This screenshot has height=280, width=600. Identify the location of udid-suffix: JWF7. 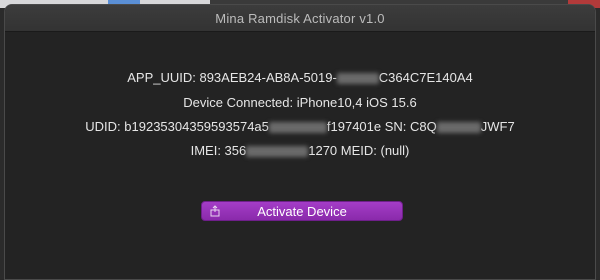
(497, 126).